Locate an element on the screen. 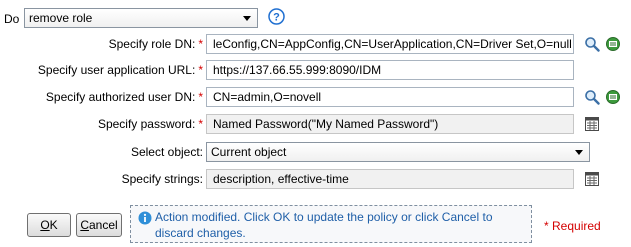  user-app-url-label: Specify user application URL: * is located at coordinates (120, 70).